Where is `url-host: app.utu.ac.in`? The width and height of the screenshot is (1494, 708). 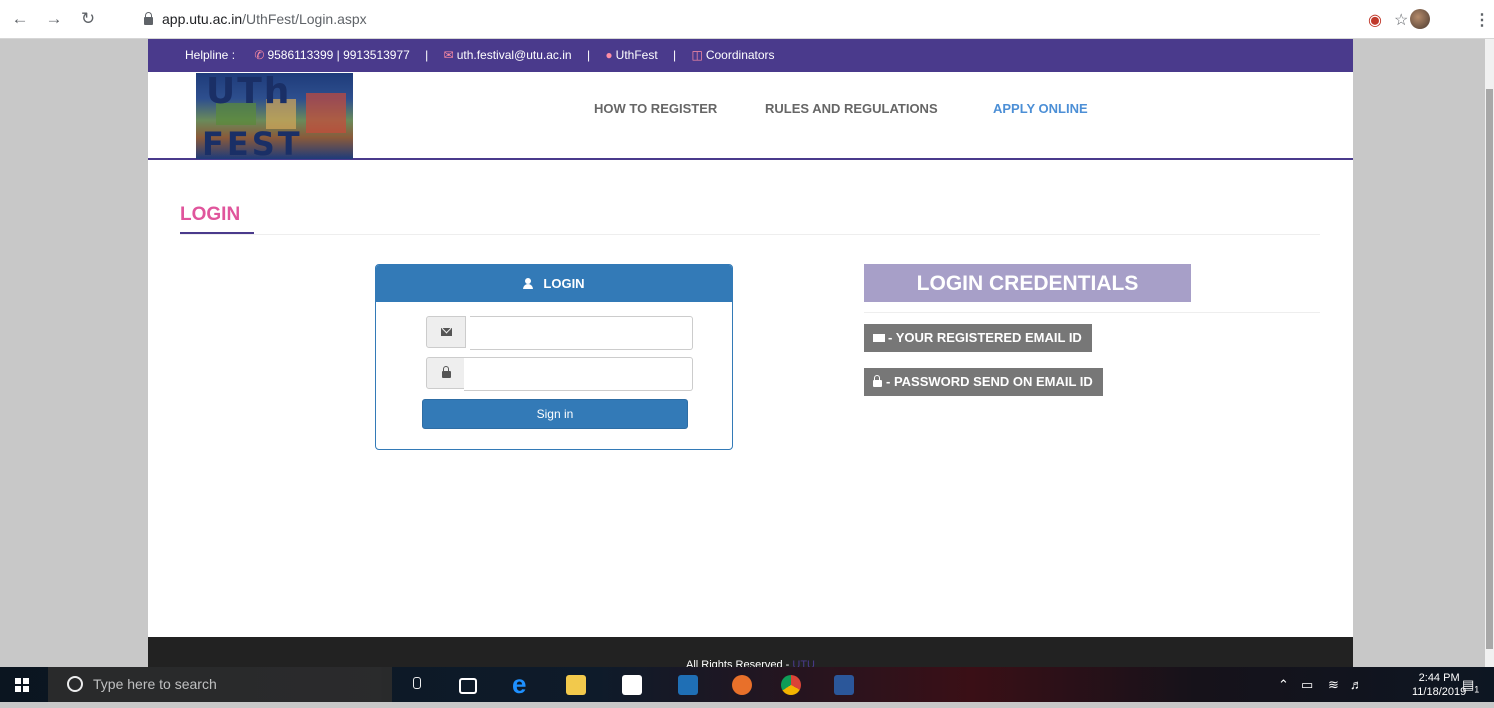 url-host: app.utu.ac.in is located at coordinates (202, 19).